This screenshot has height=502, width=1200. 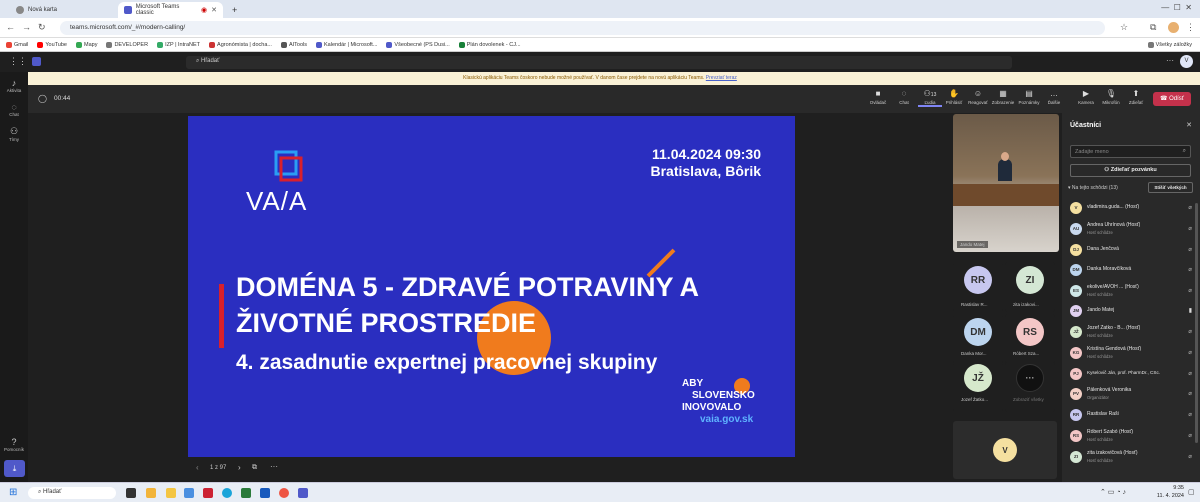 I want to click on prev-slide-icon: ‹, so click(x=197, y=467).